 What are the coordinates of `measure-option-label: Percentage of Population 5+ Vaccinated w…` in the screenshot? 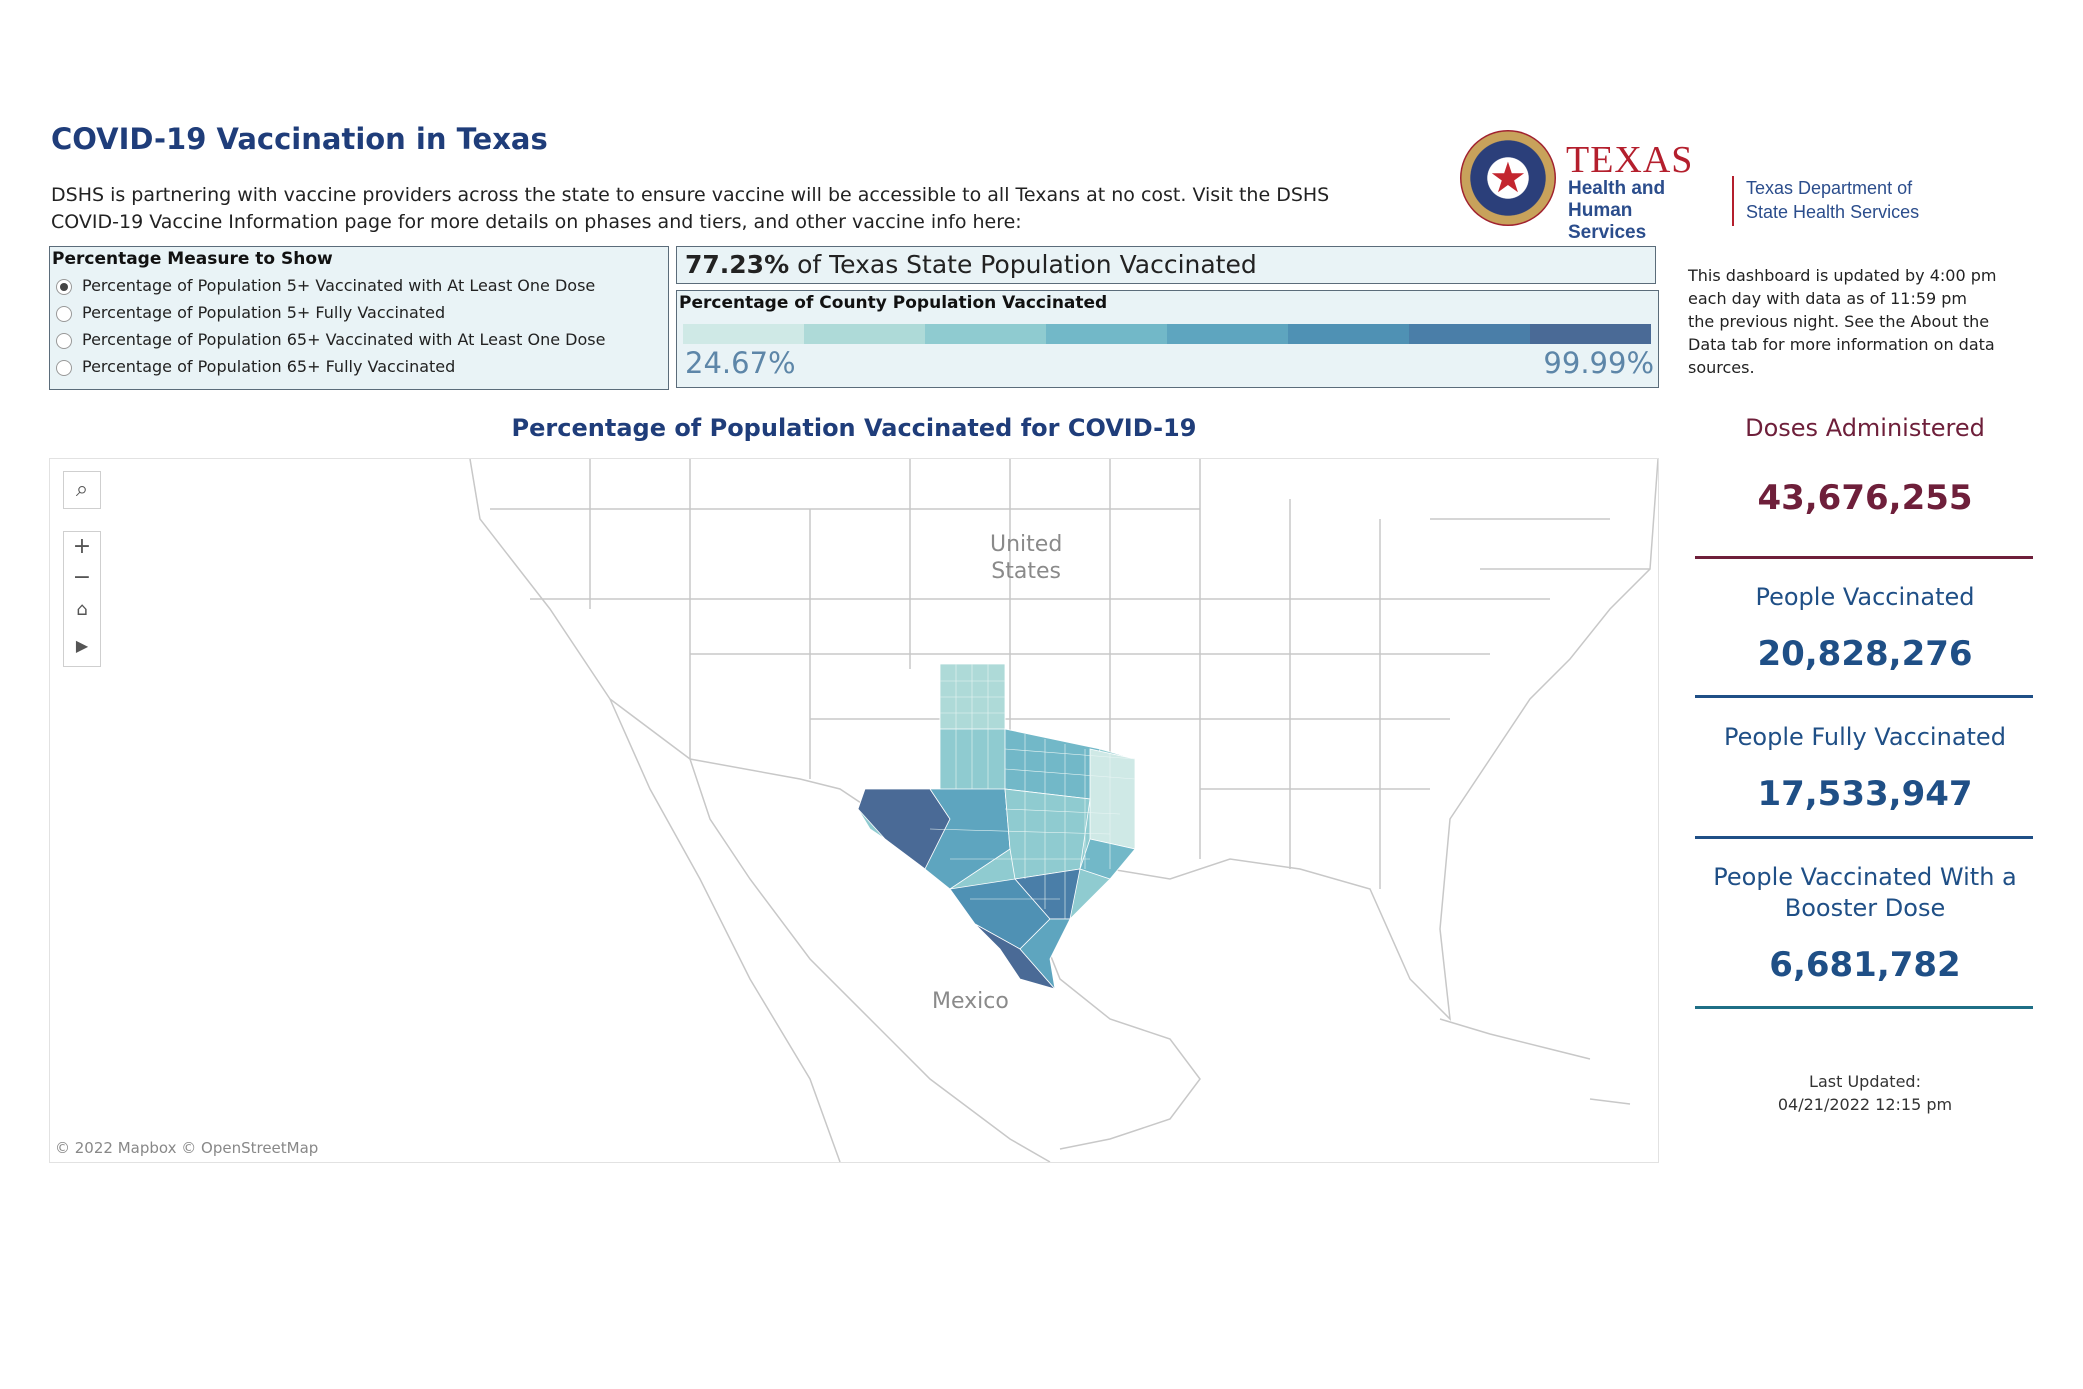 It's located at (339, 285).